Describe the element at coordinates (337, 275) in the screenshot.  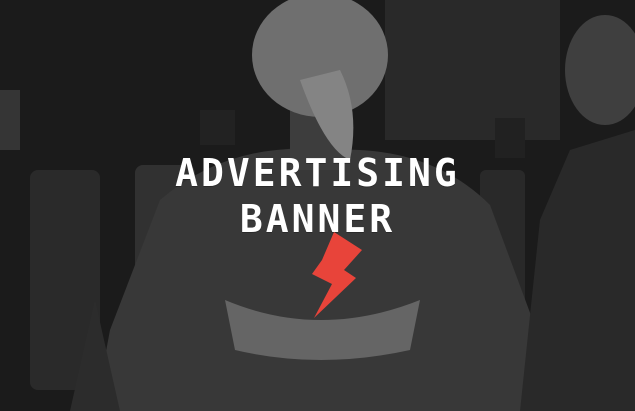
I see `lightning-bolt-icon` at that location.